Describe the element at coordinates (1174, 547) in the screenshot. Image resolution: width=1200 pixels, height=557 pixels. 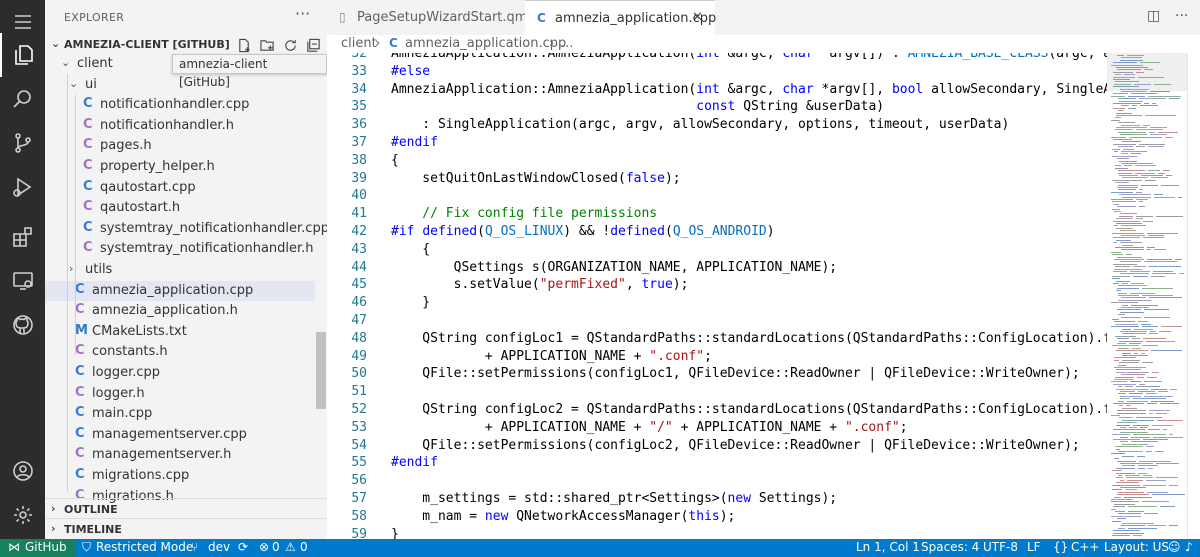
I see `feedback-icon: ☺` at that location.